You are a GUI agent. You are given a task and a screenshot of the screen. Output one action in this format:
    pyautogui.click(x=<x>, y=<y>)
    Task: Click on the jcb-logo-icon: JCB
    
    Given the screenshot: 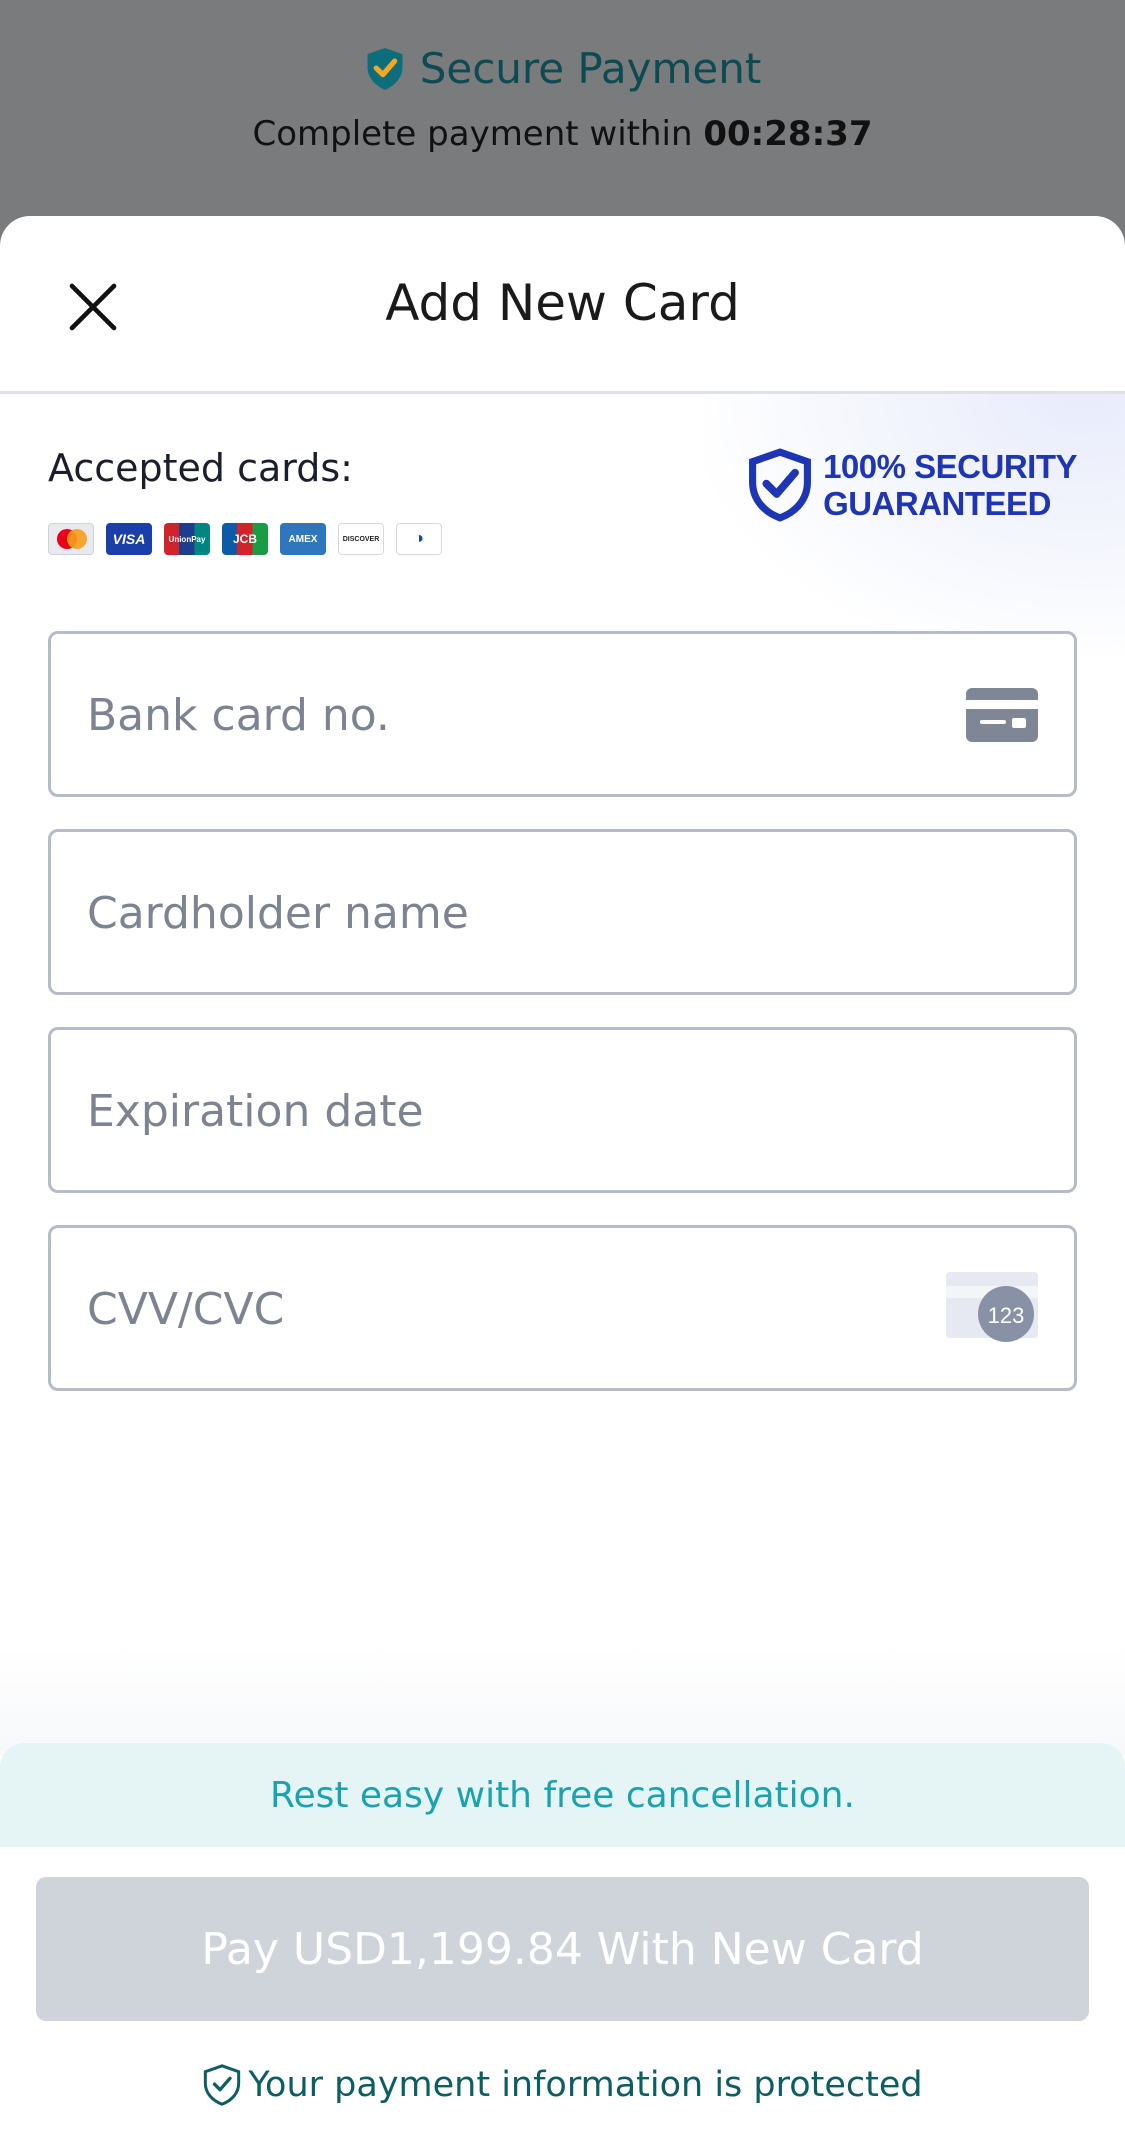 What is the action you would take?
    pyautogui.click(x=245, y=539)
    